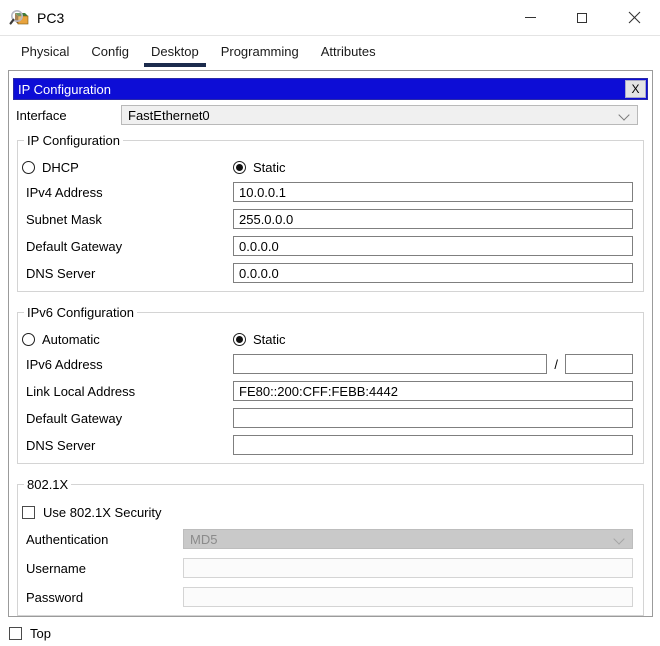 This screenshot has height=646, width=660. What do you see at coordinates (433, 273) in the screenshot?
I see `dns-server-input` at bounding box center [433, 273].